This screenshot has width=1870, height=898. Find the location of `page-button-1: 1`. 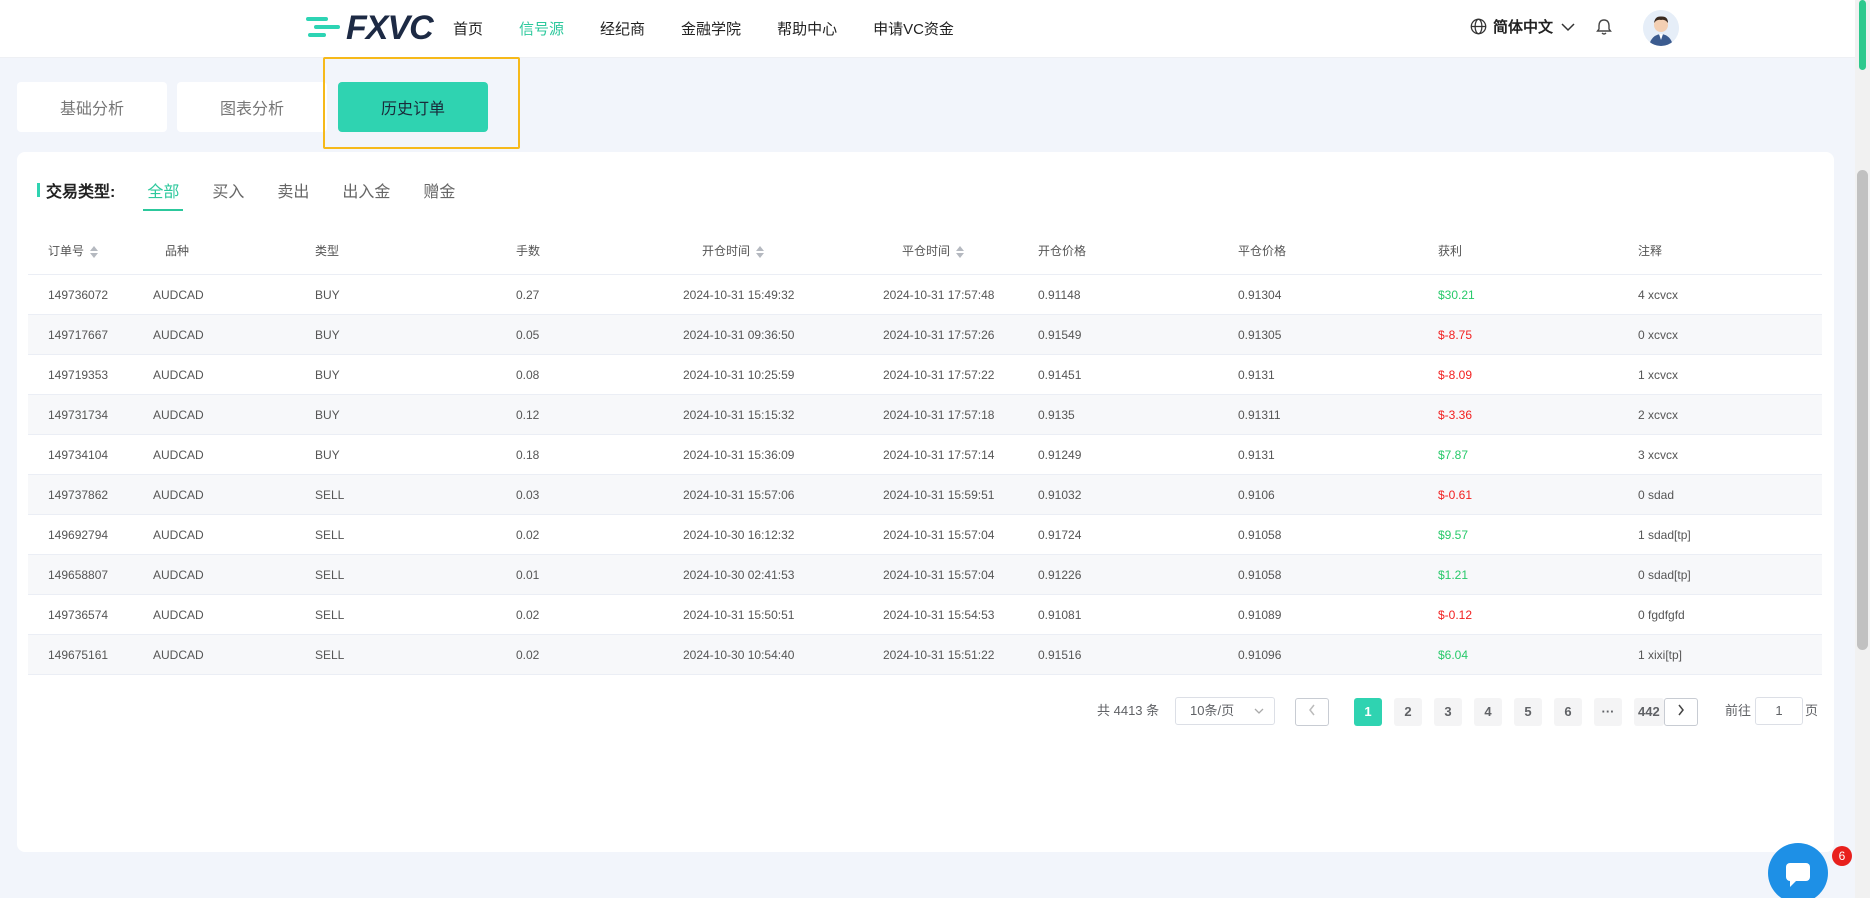

page-button-1: 1 is located at coordinates (1368, 712).